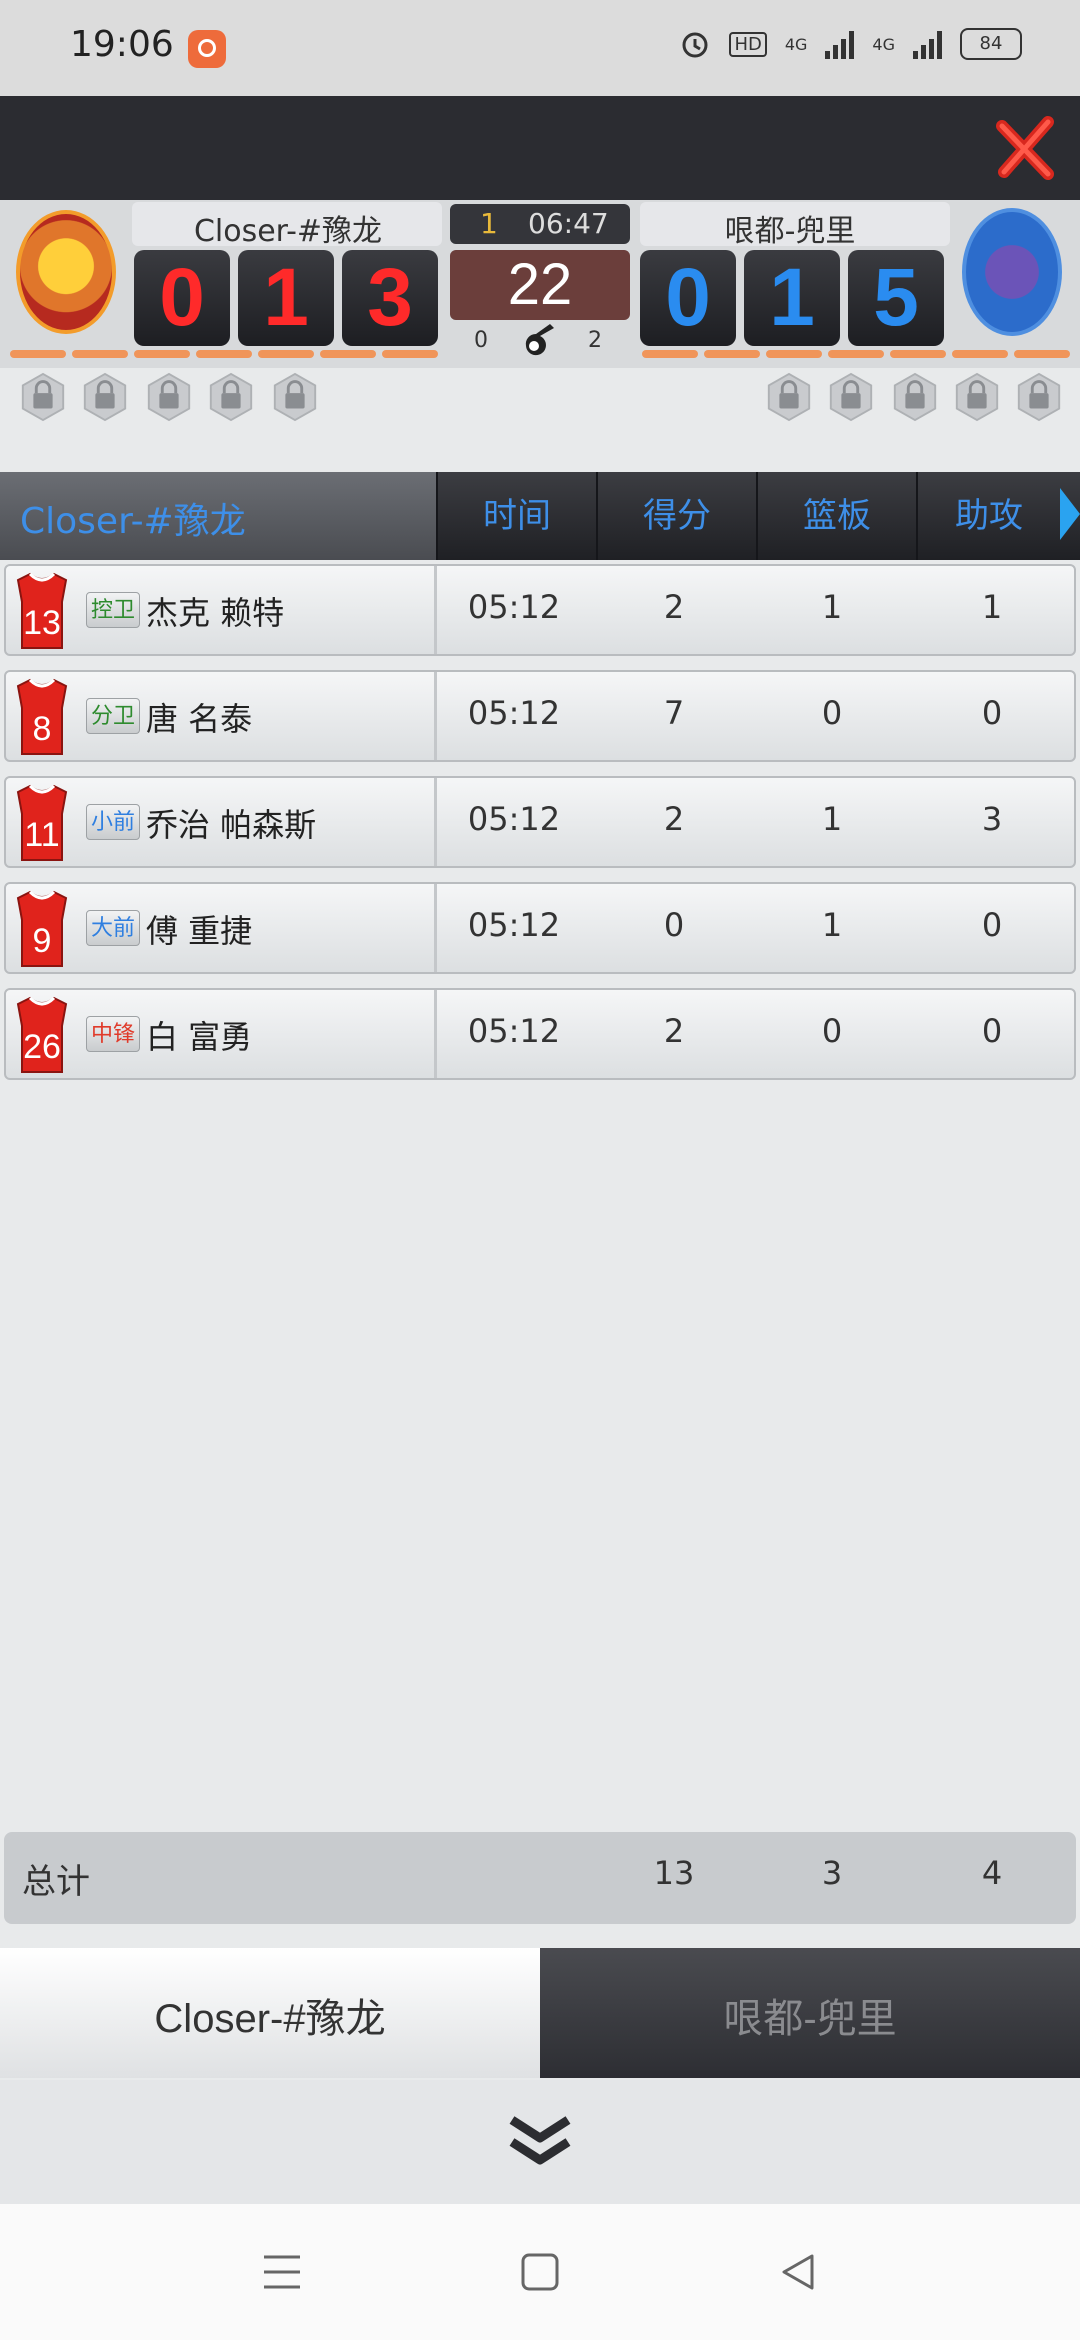  I want to click on player-name: 乔治 帕森斯, so click(231, 825).